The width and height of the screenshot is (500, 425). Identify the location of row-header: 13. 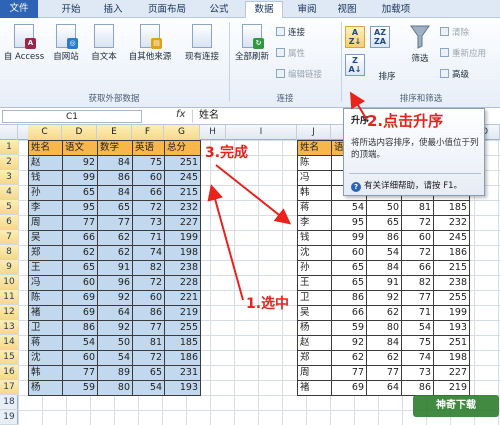
(9, 327).